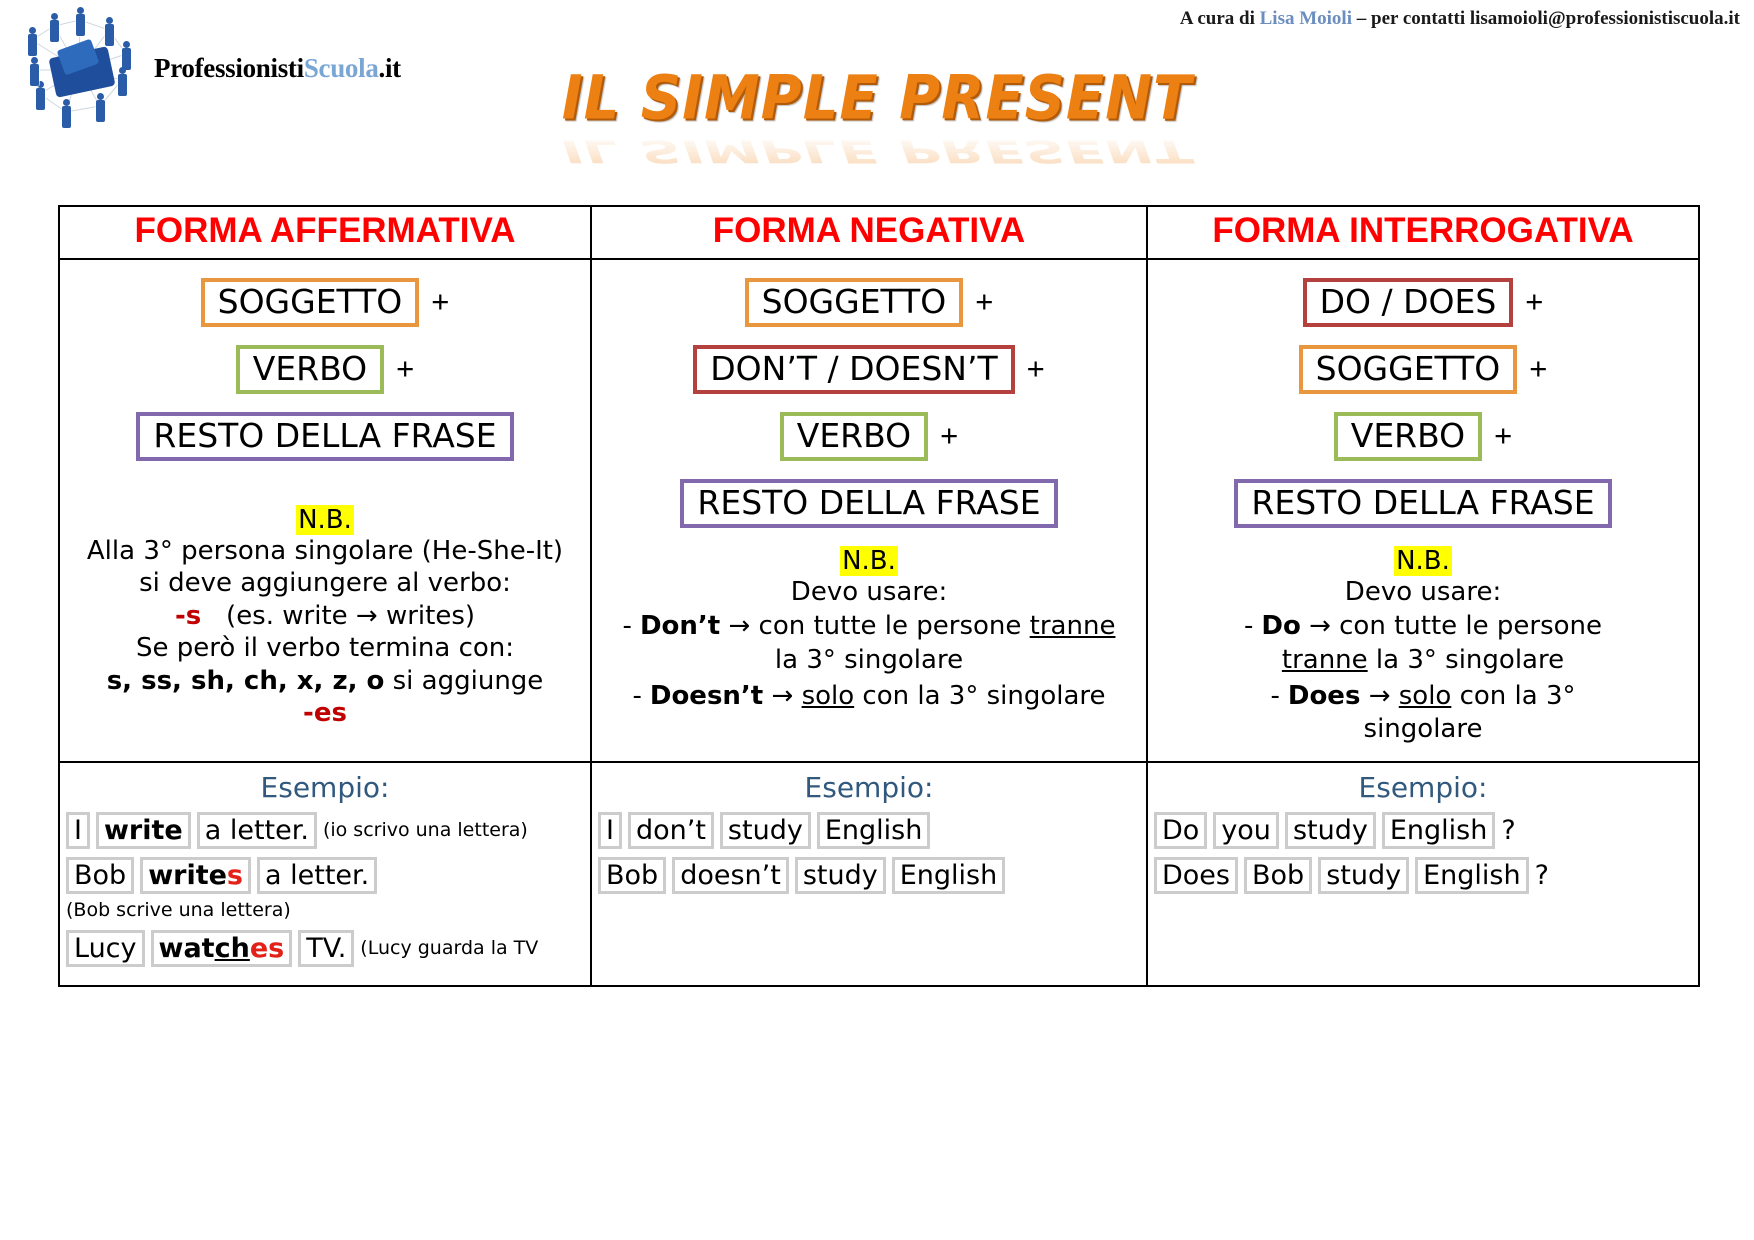 The width and height of the screenshot is (1754, 1240). Describe the element at coordinates (869, 831) in the screenshot. I see `example-sentence: I don’t study English` at that location.